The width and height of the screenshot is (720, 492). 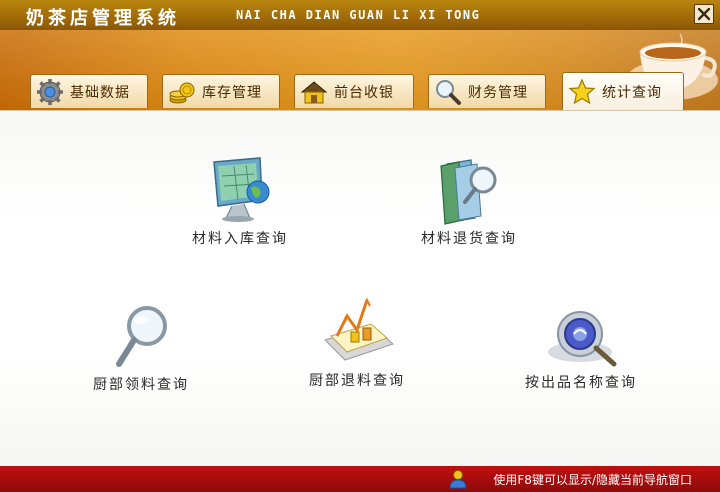 I want to click on tab-statistics: 统计查询, so click(x=623, y=91).